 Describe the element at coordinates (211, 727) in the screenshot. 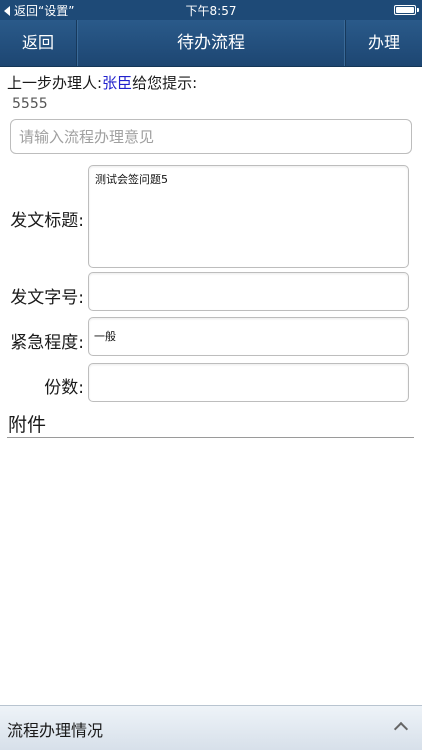

I see `process-status-bar: 流程办理情况` at that location.